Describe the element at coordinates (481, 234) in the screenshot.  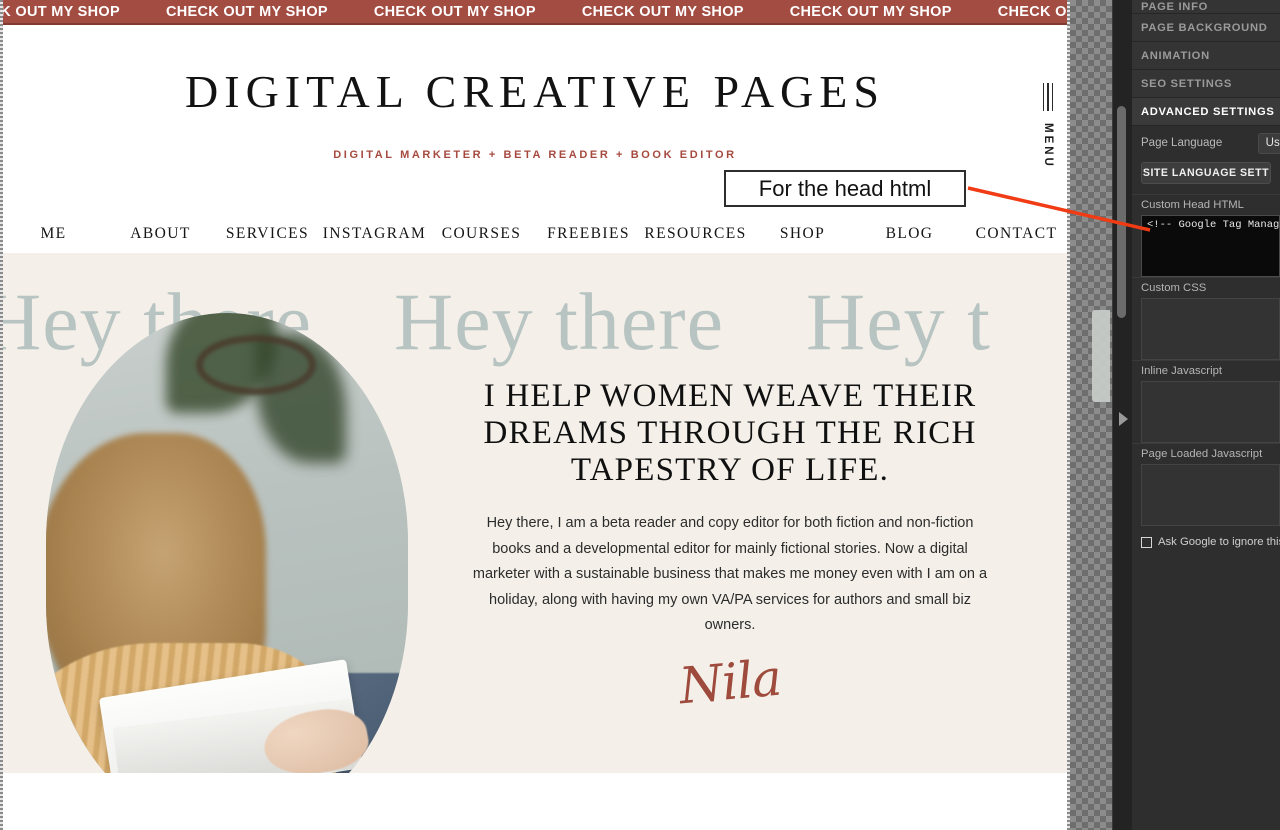
I see `nav-item-courses: COURSES` at that location.